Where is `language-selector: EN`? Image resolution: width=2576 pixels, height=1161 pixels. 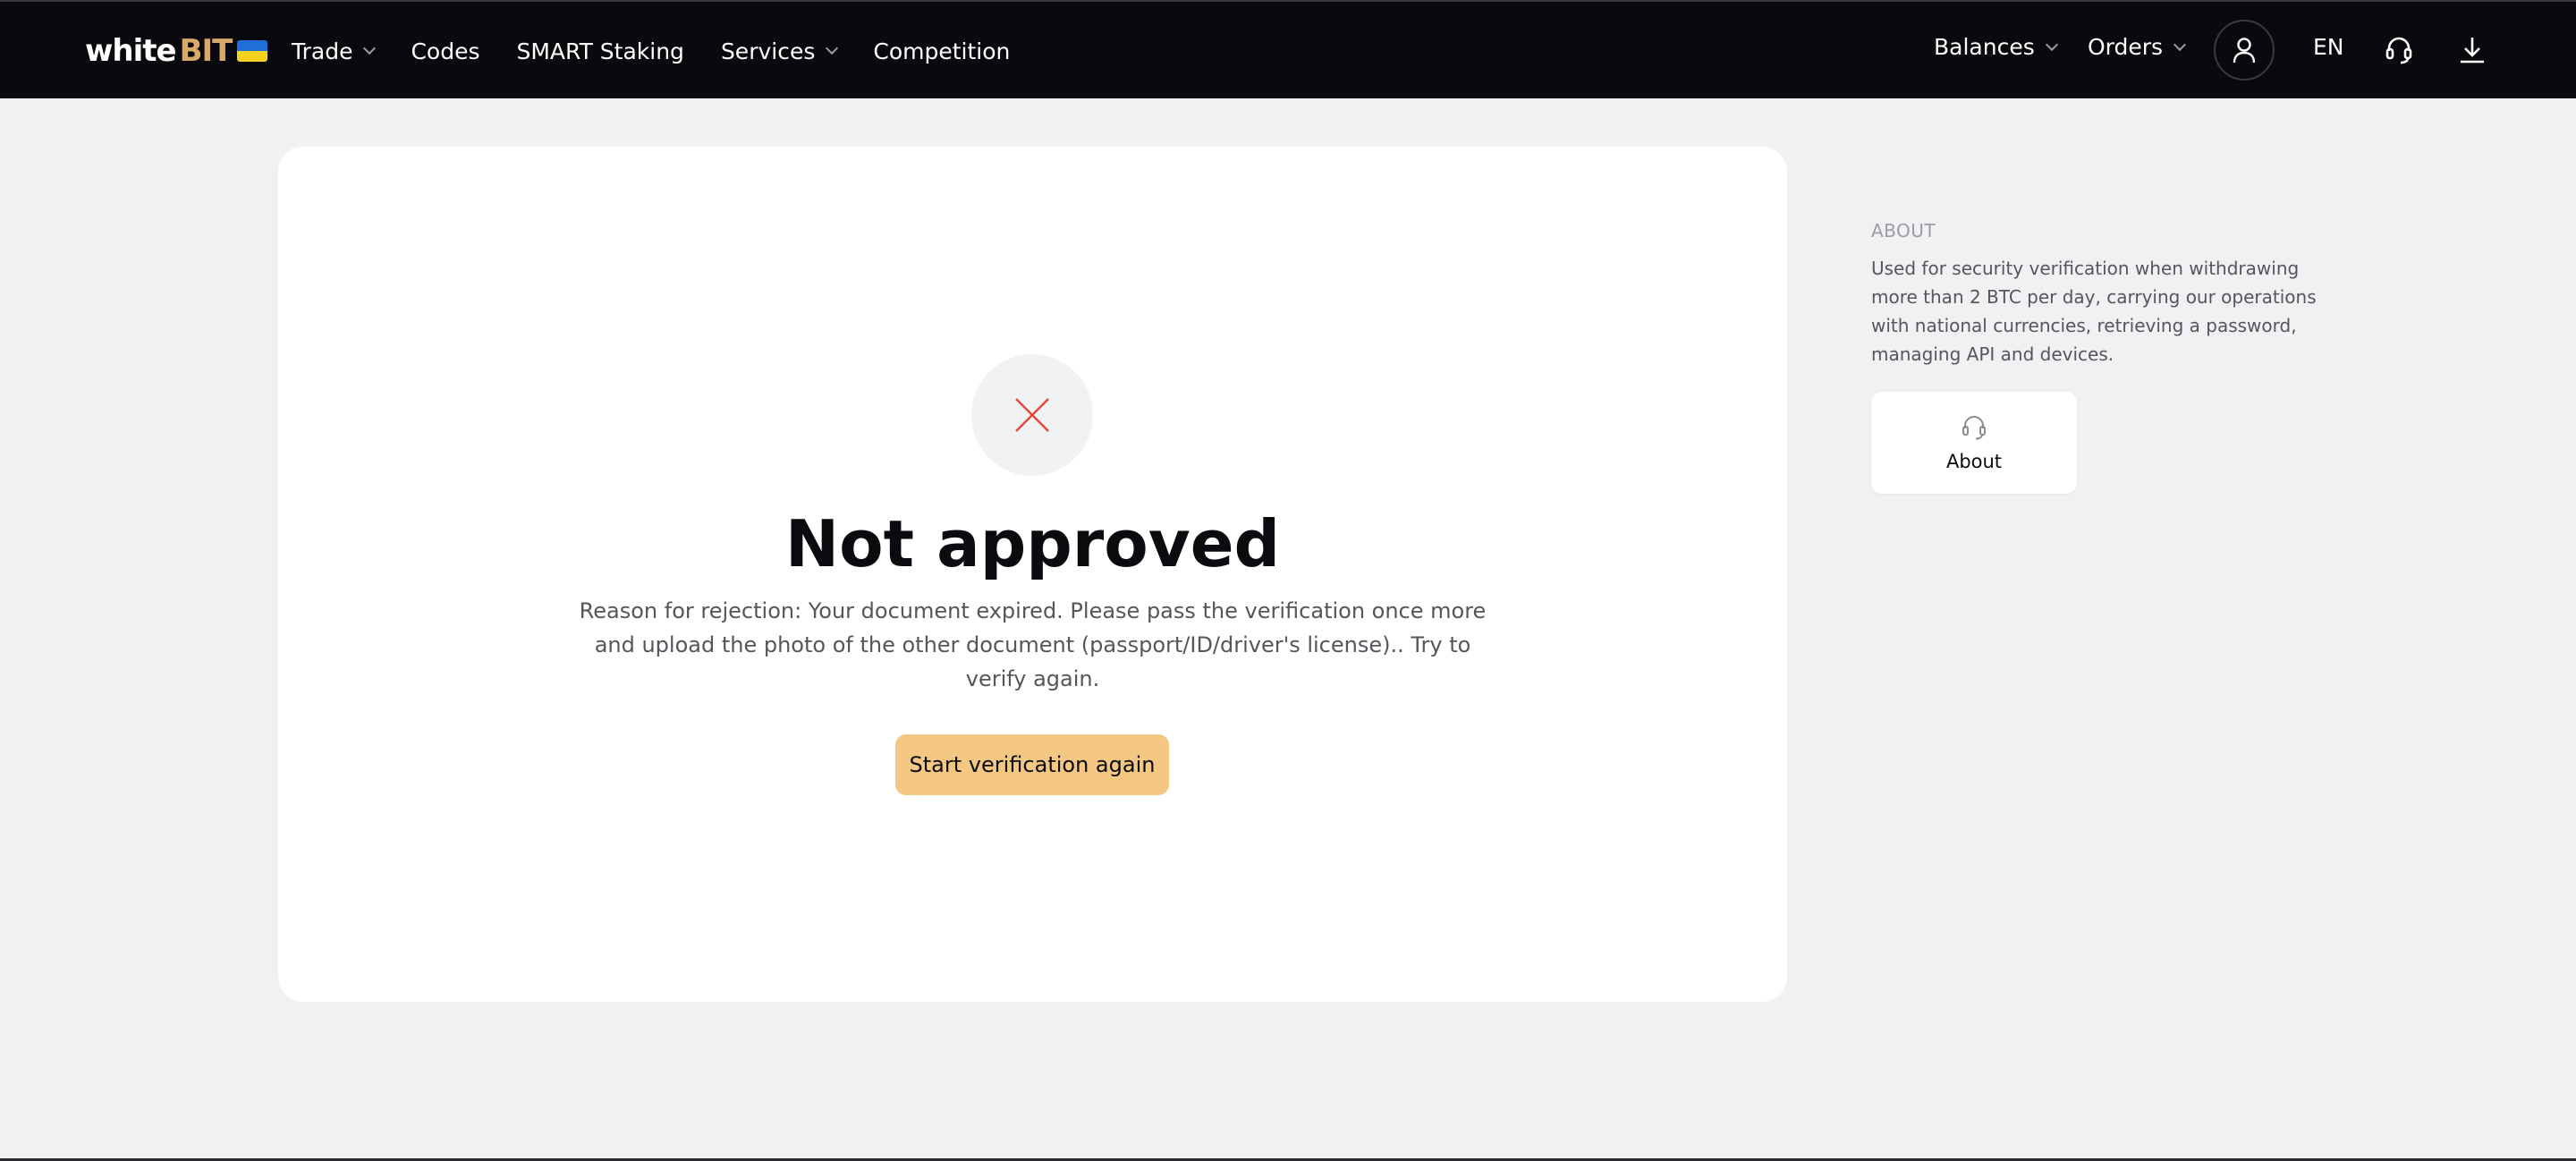
language-selector: EN is located at coordinates (2328, 47).